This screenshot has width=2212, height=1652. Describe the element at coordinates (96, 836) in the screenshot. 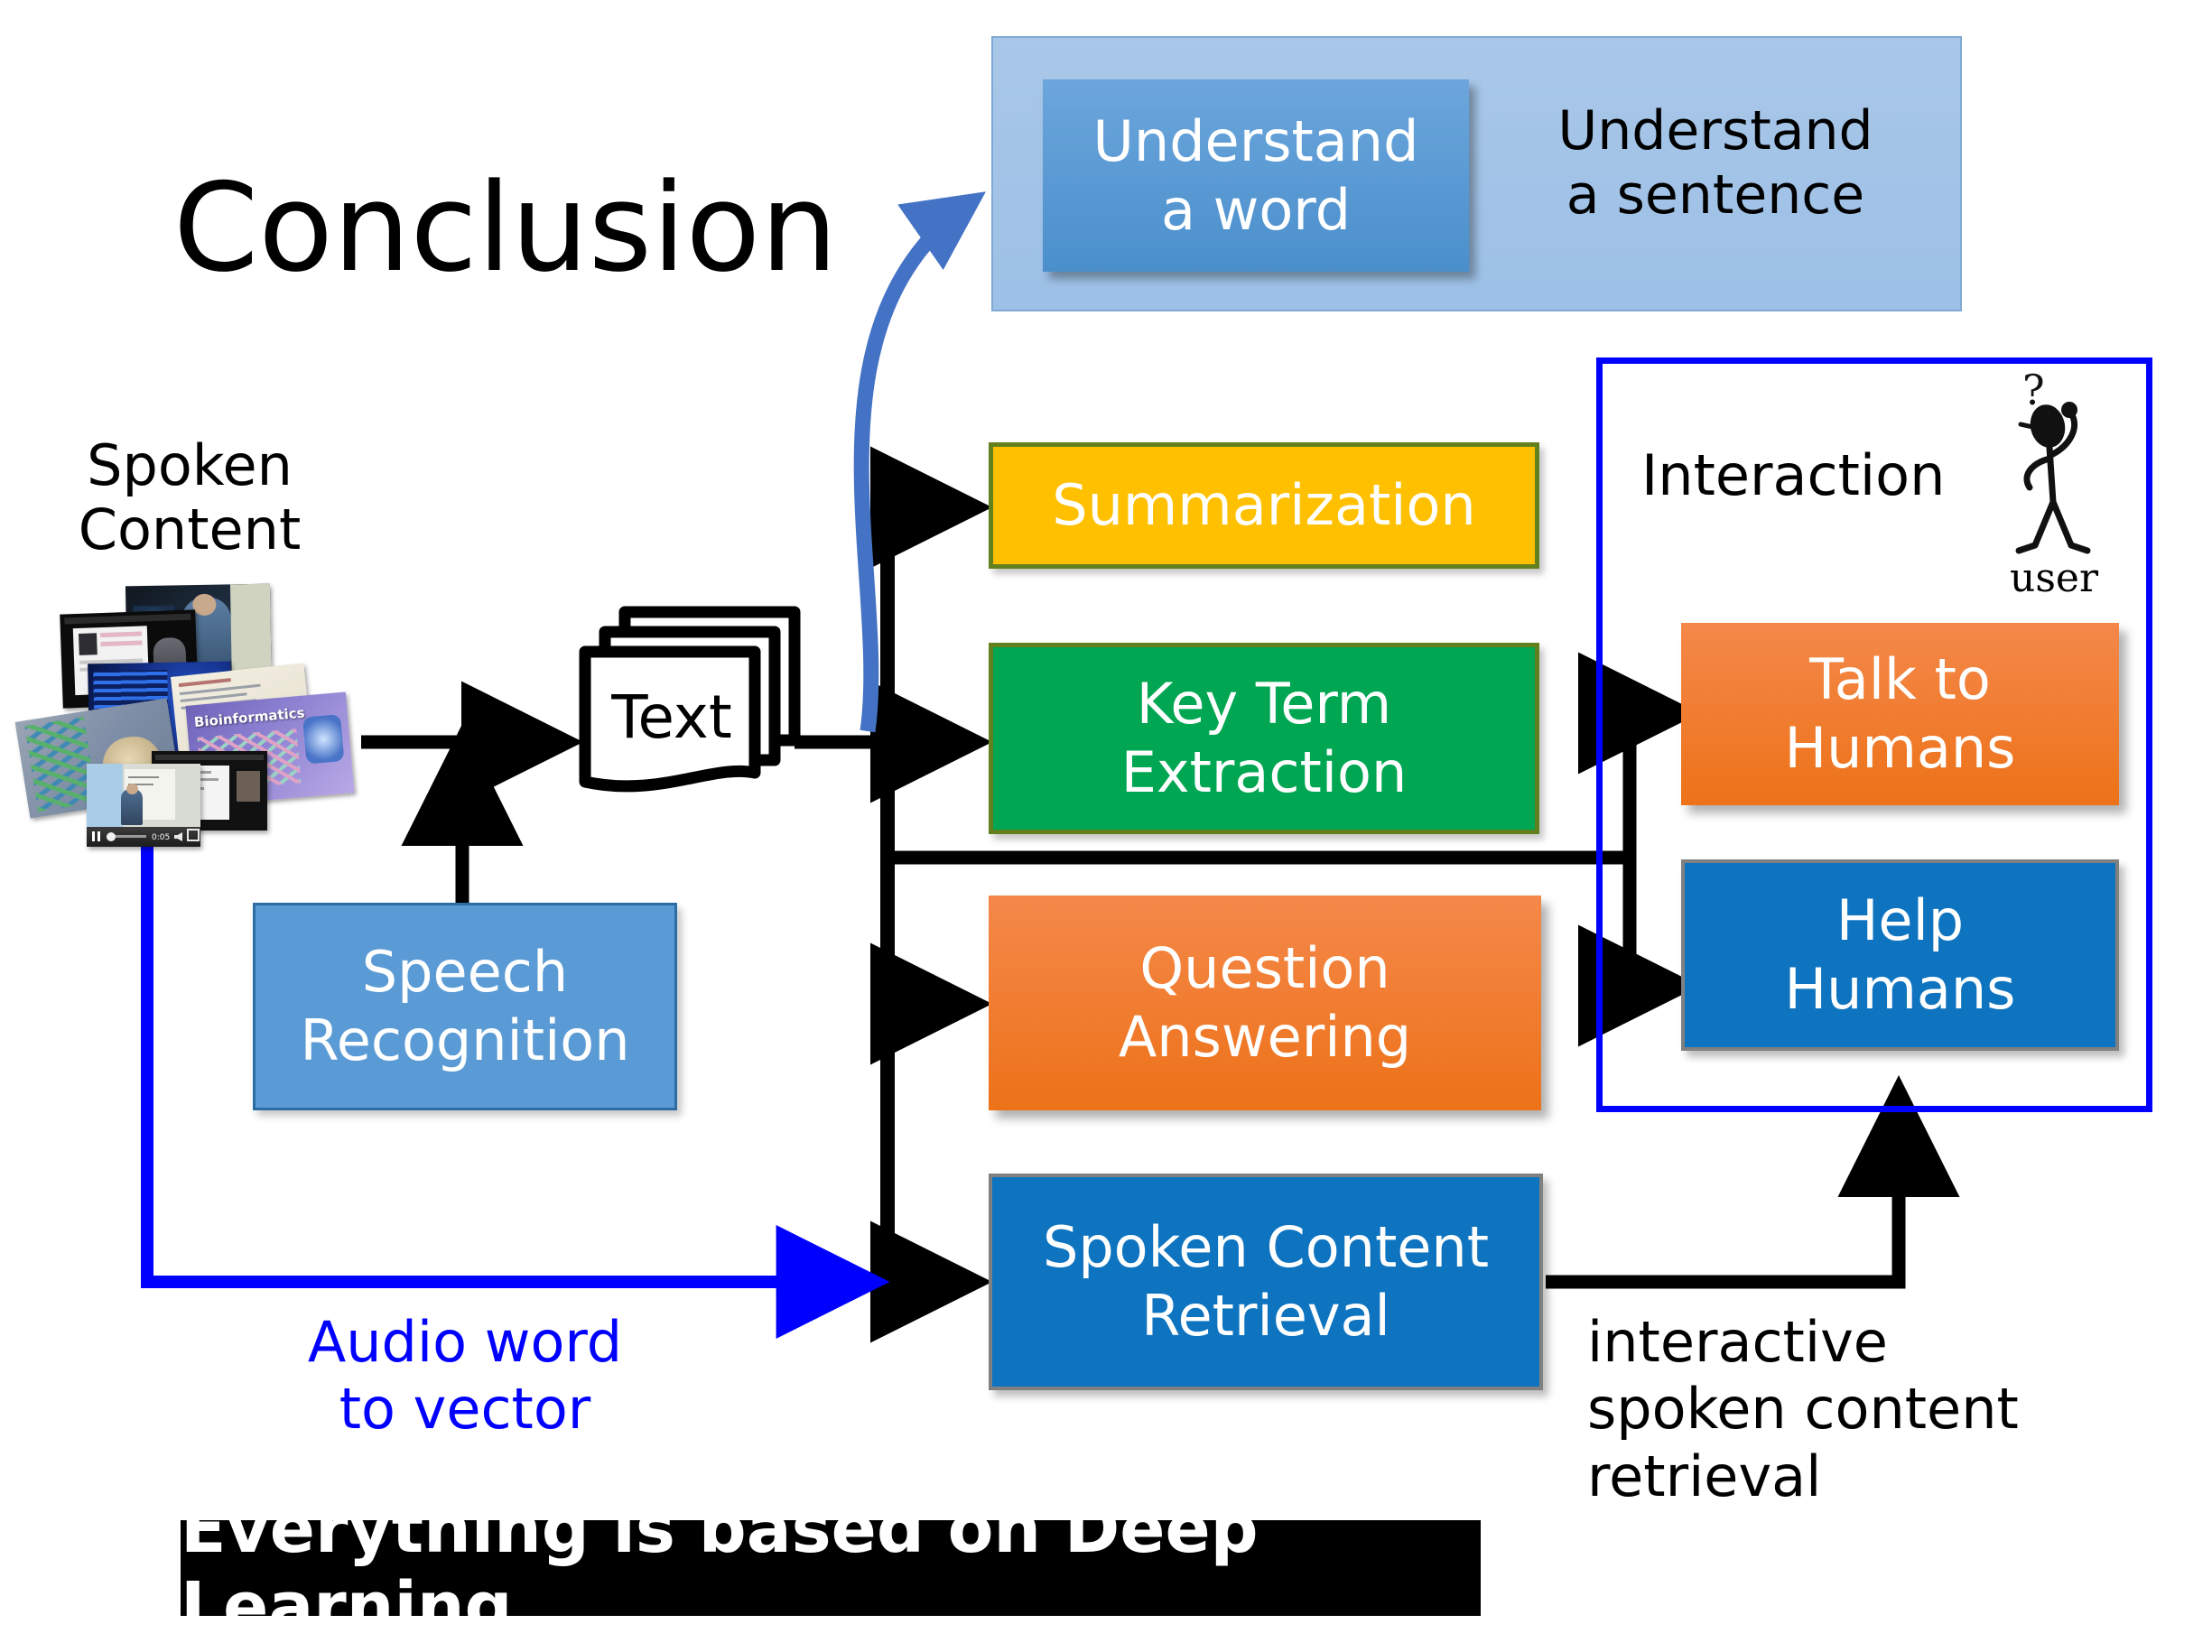

I see `pause-icon` at that location.